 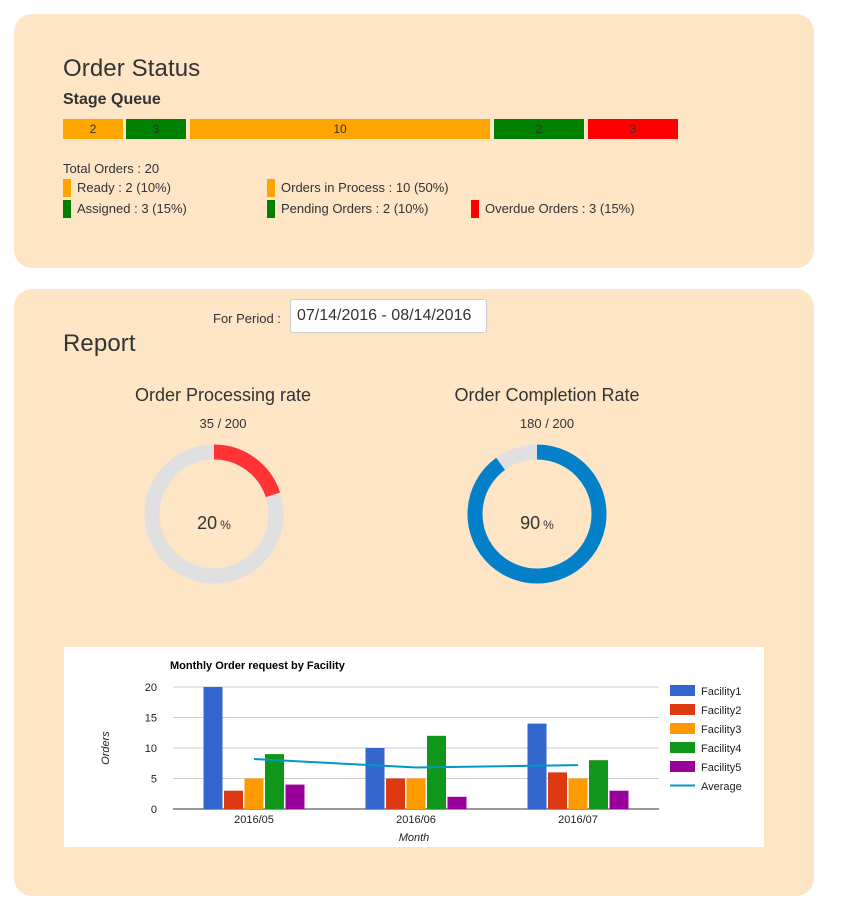 What do you see at coordinates (247, 471) in the screenshot?
I see `processing-rate-arc` at bounding box center [247, 471].